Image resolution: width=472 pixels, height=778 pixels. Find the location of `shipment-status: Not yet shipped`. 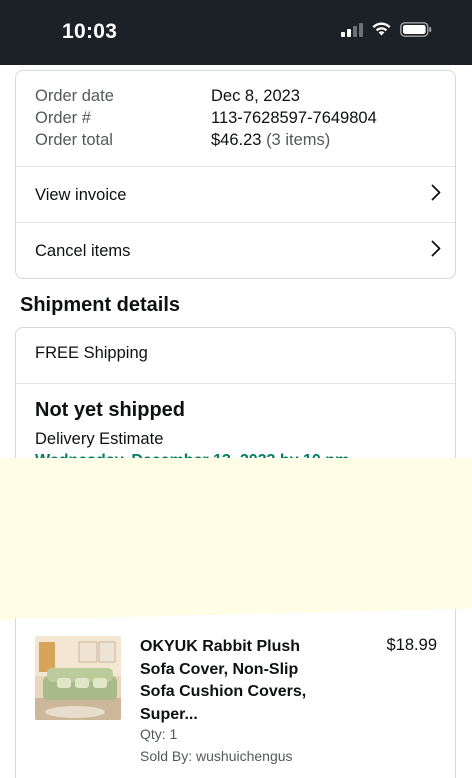

shipment-status: Not yet shipped is located at coordinates (110, 410).